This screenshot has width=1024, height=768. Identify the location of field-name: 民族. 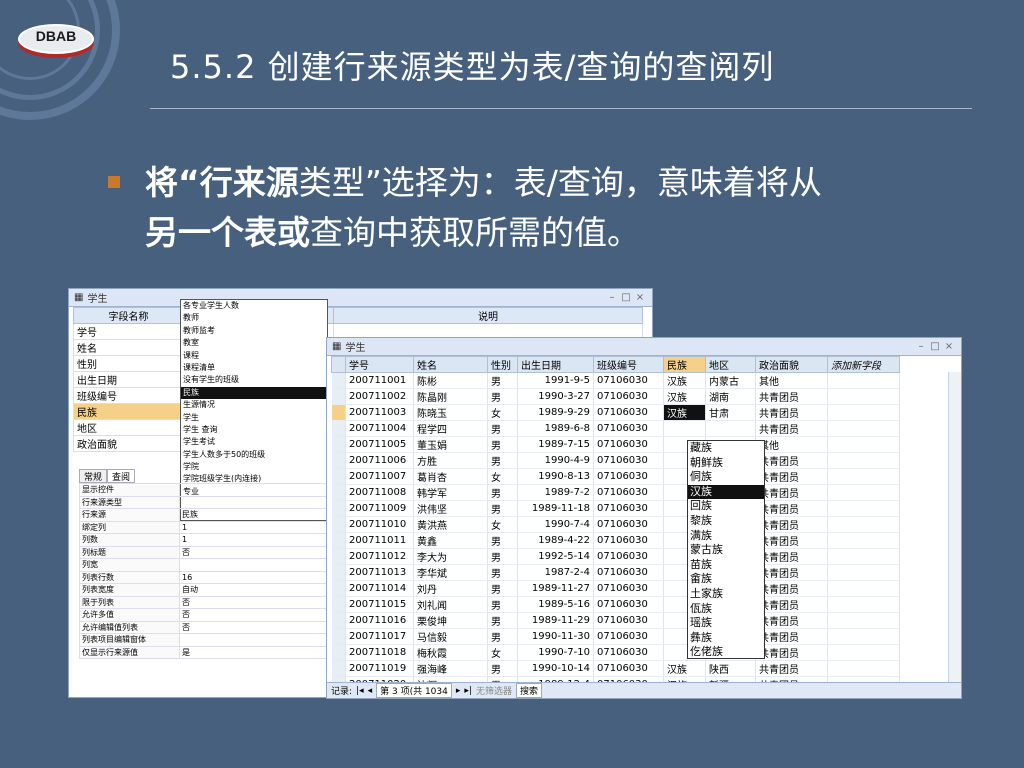
(128, 411).